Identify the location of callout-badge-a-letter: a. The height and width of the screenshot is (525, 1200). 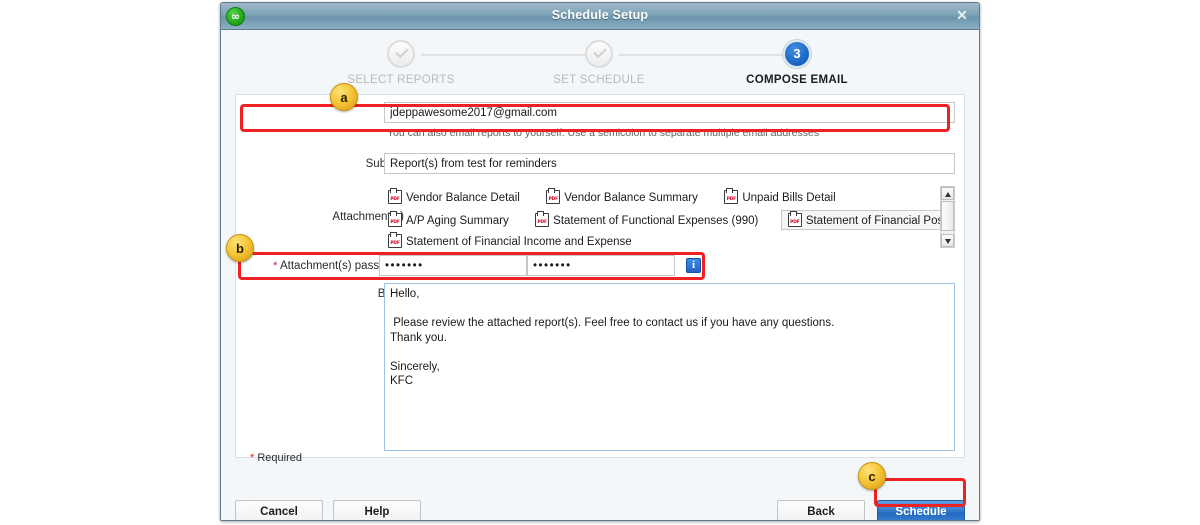
(344, 97).